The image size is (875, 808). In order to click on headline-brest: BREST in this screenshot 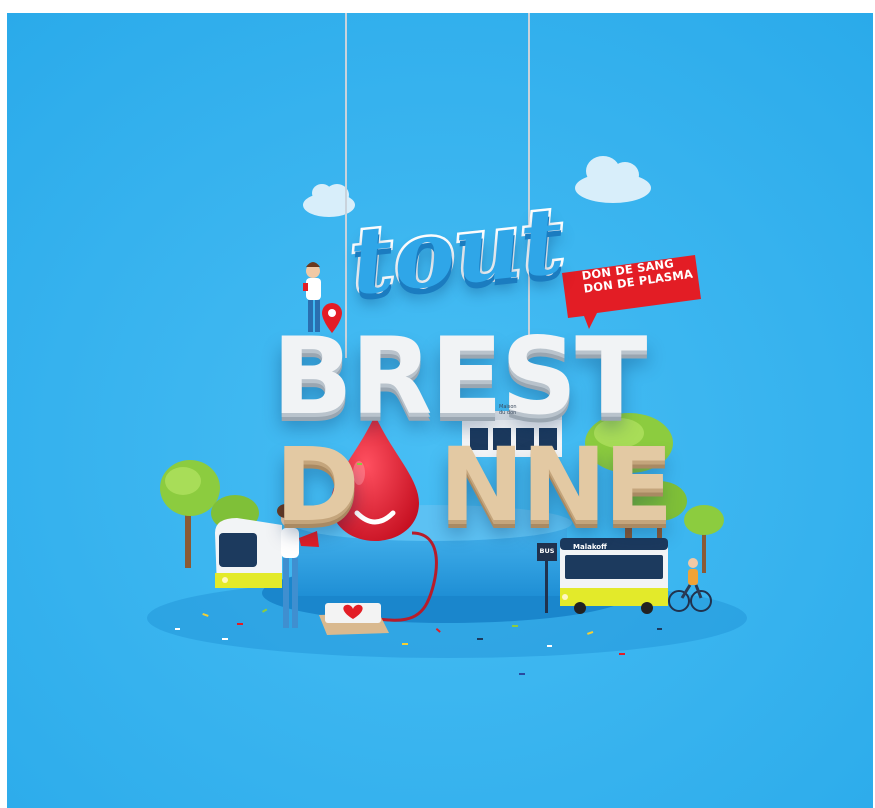, I will do `click(459, 376)`.